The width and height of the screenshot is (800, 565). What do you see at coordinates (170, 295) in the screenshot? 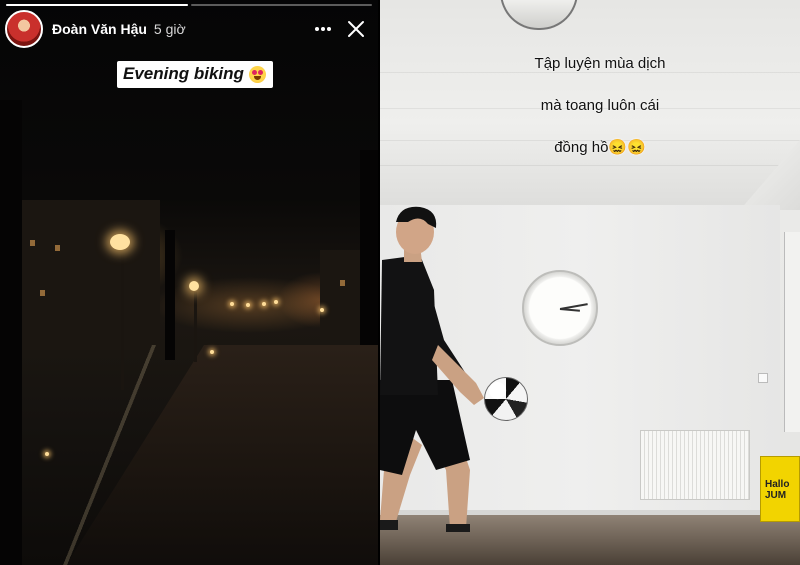
I see `tree-trunk` at bounding box center [170, 295].